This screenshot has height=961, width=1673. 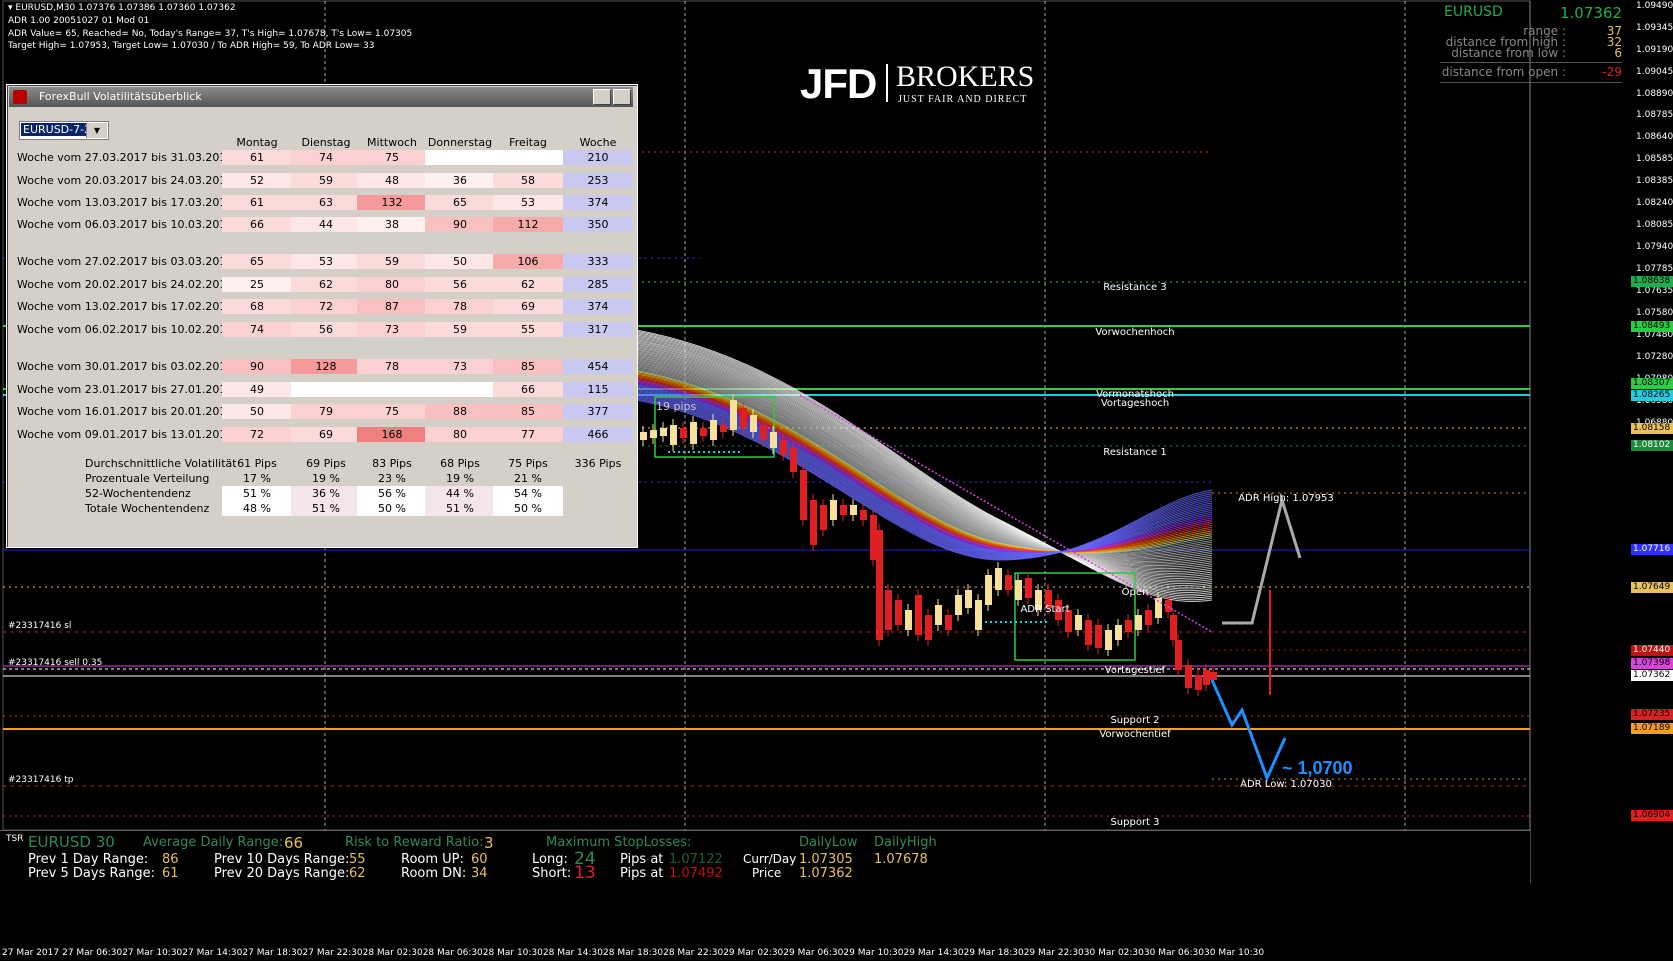 I want to click on watermark-divider, so click(x=887, y=83).